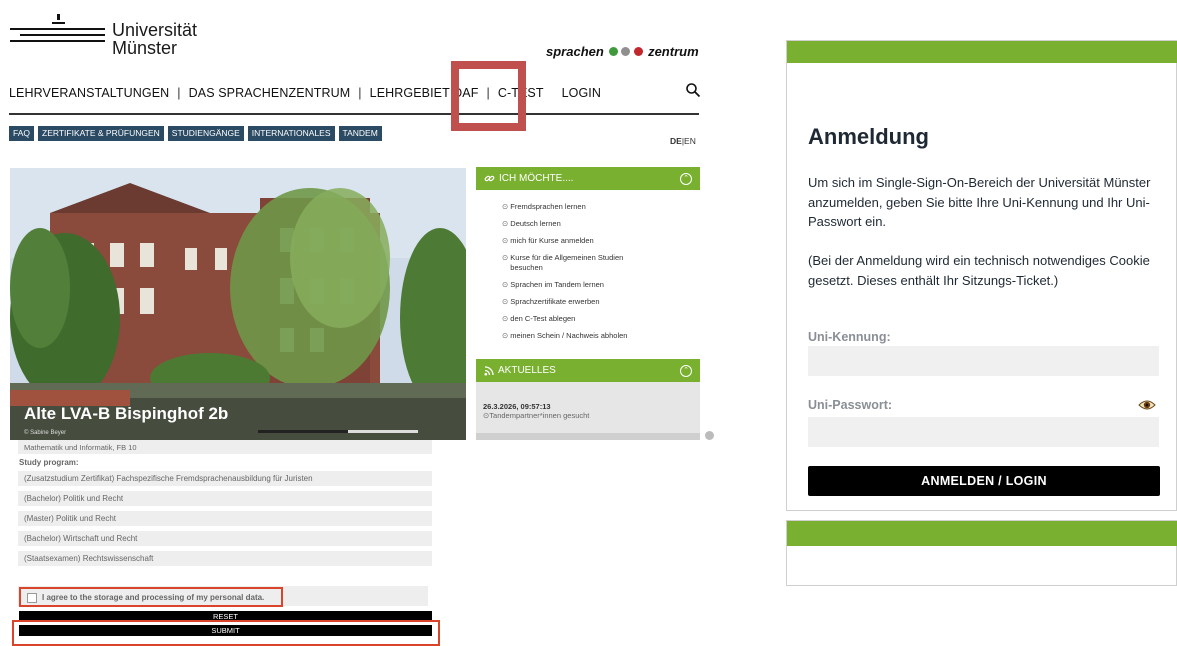  I want to click on news-date: 26.3.2026, 09:57:13, so click(517, 406).